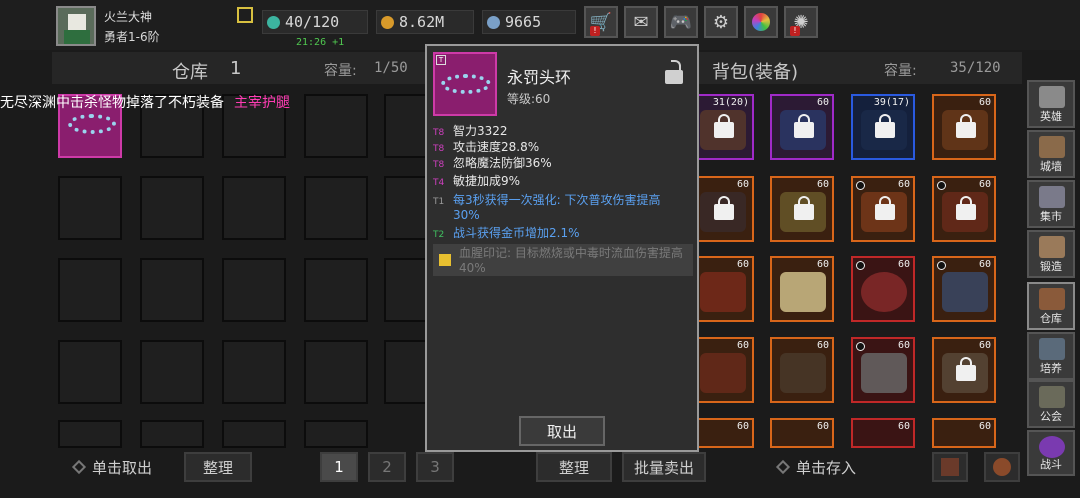  I want to click on gamepad-button: 🎮, so click(681, 22).